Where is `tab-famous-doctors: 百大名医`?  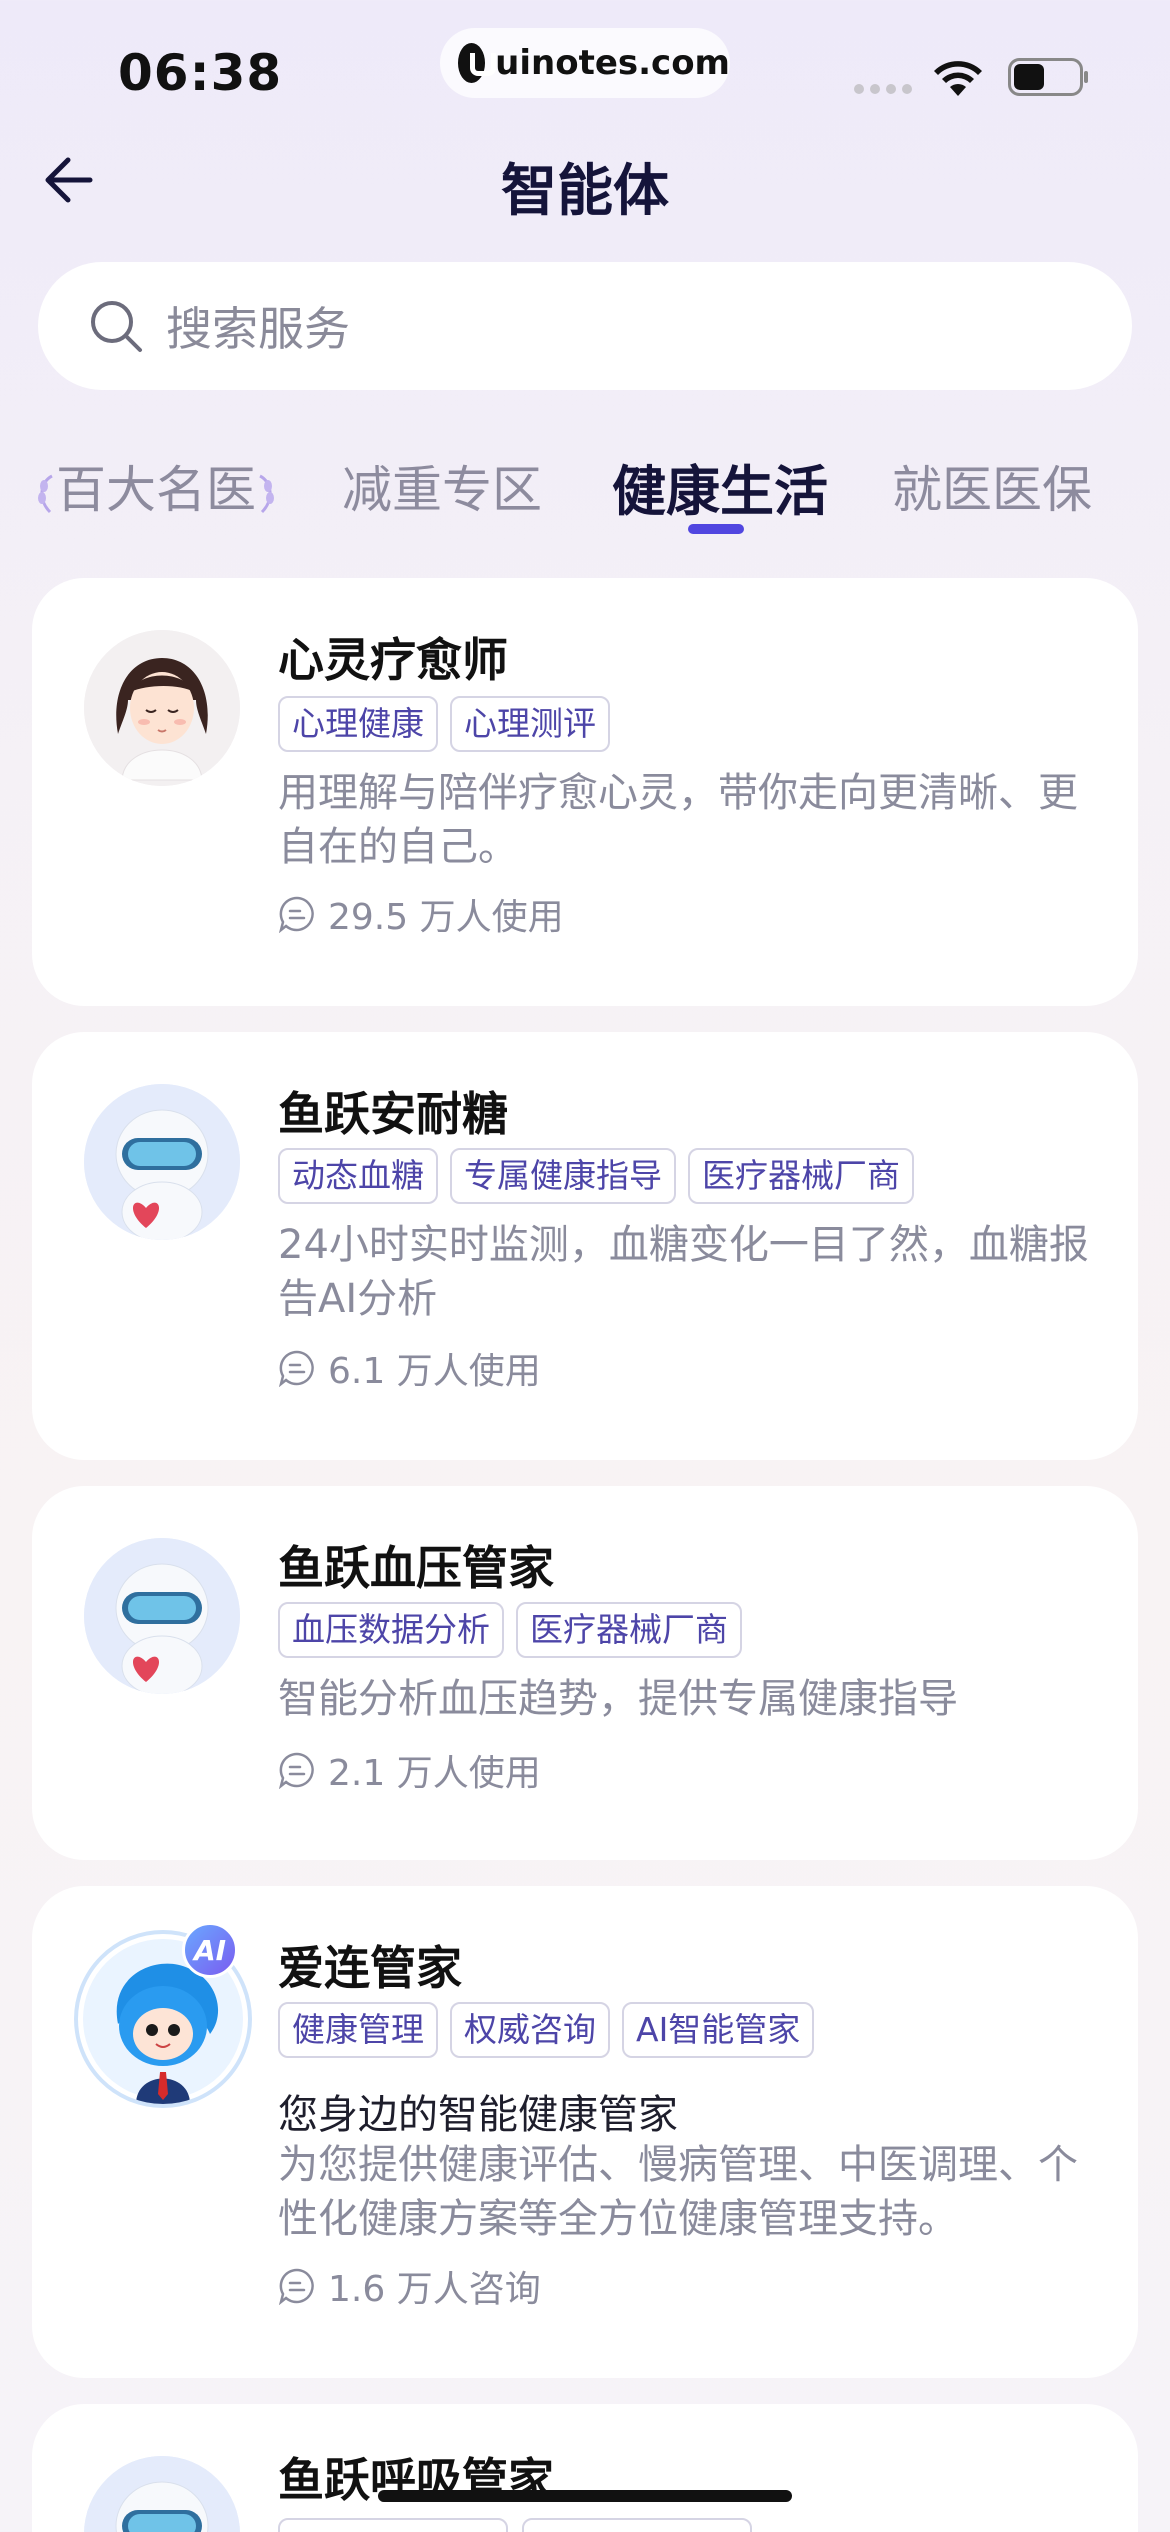 tab-famous-doctors: 百大名医 is located at coordinates (156, 486).